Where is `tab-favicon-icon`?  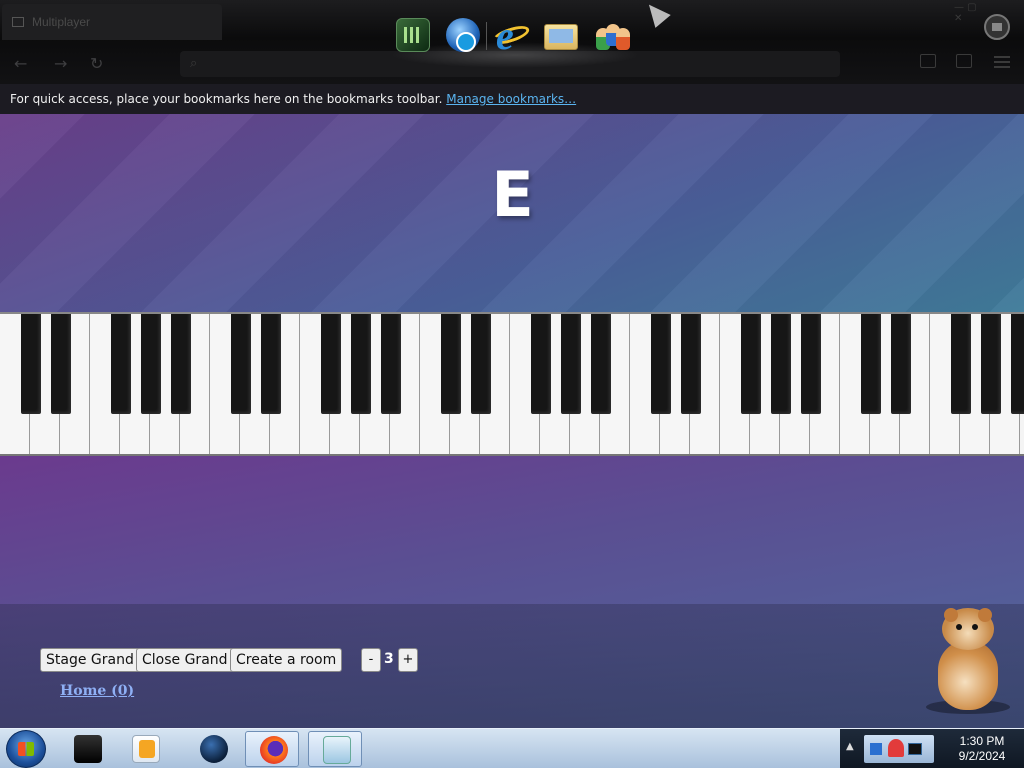 tab-favicon-icon is located at coordinates (18, 22).